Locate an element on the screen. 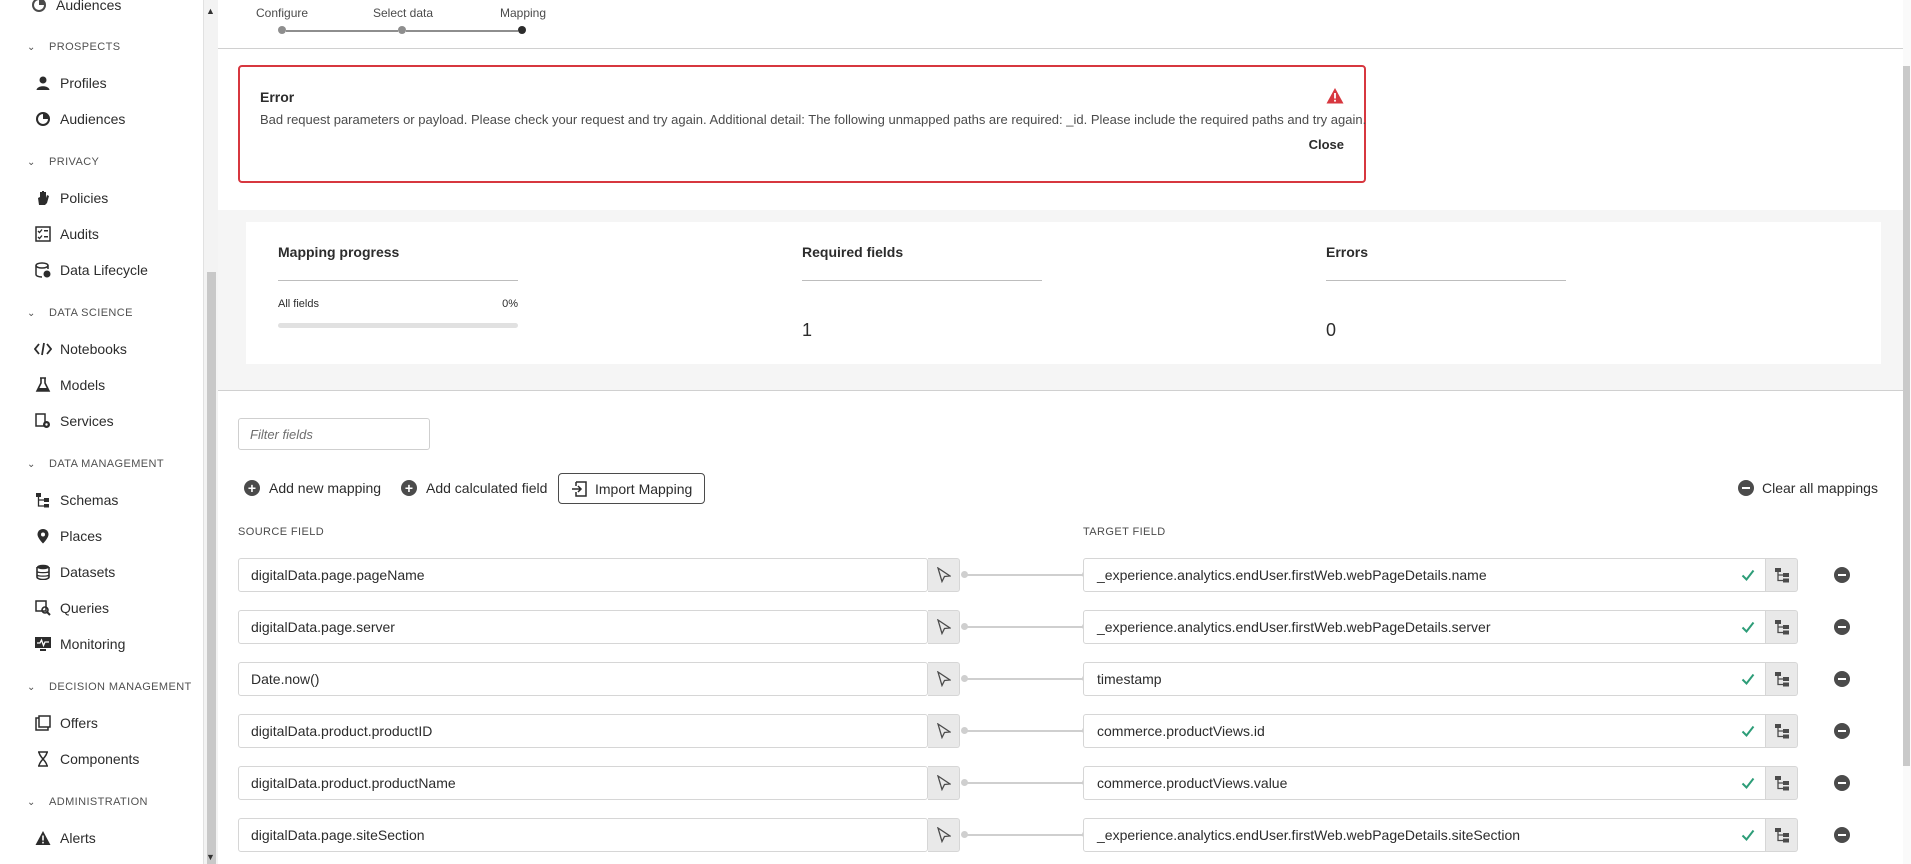 The height and width of the screenshot is (864, 1911). main-scroll-thumb is located at coordinates (1906, 416).